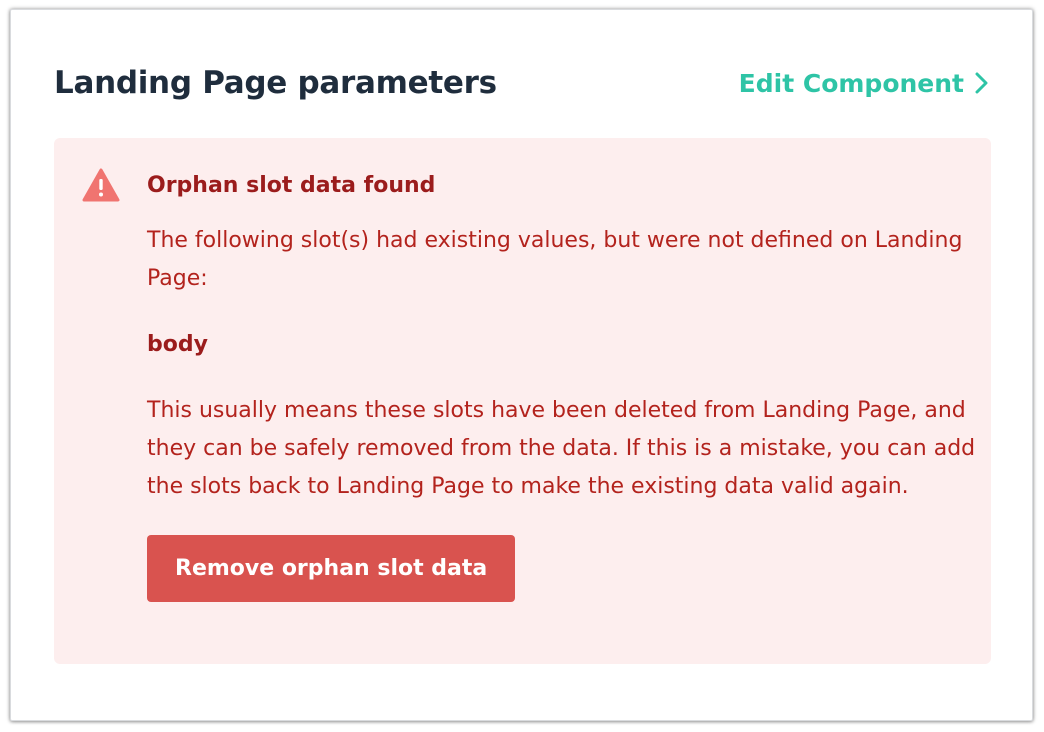 This screenshot has height=732, width=1044. Describe the element at coordinates (275, 83) in the screenshot. I see `page-title: Landing Page parameters` at that location.